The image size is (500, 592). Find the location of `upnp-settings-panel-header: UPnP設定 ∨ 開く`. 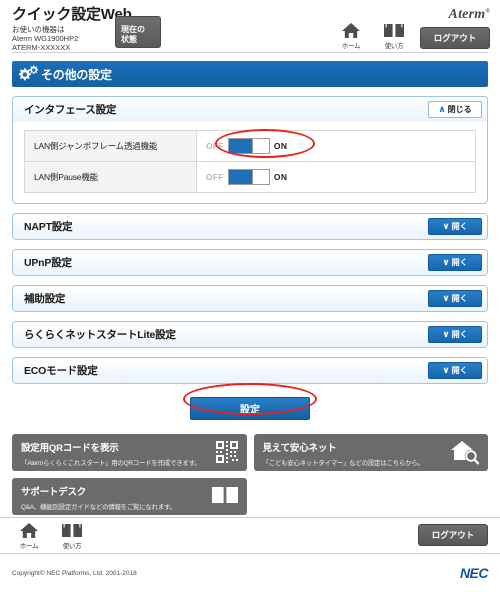

upnp-settings-panel-header: UPnP設定 ∨ 開く is located at coordinates (250, 262).